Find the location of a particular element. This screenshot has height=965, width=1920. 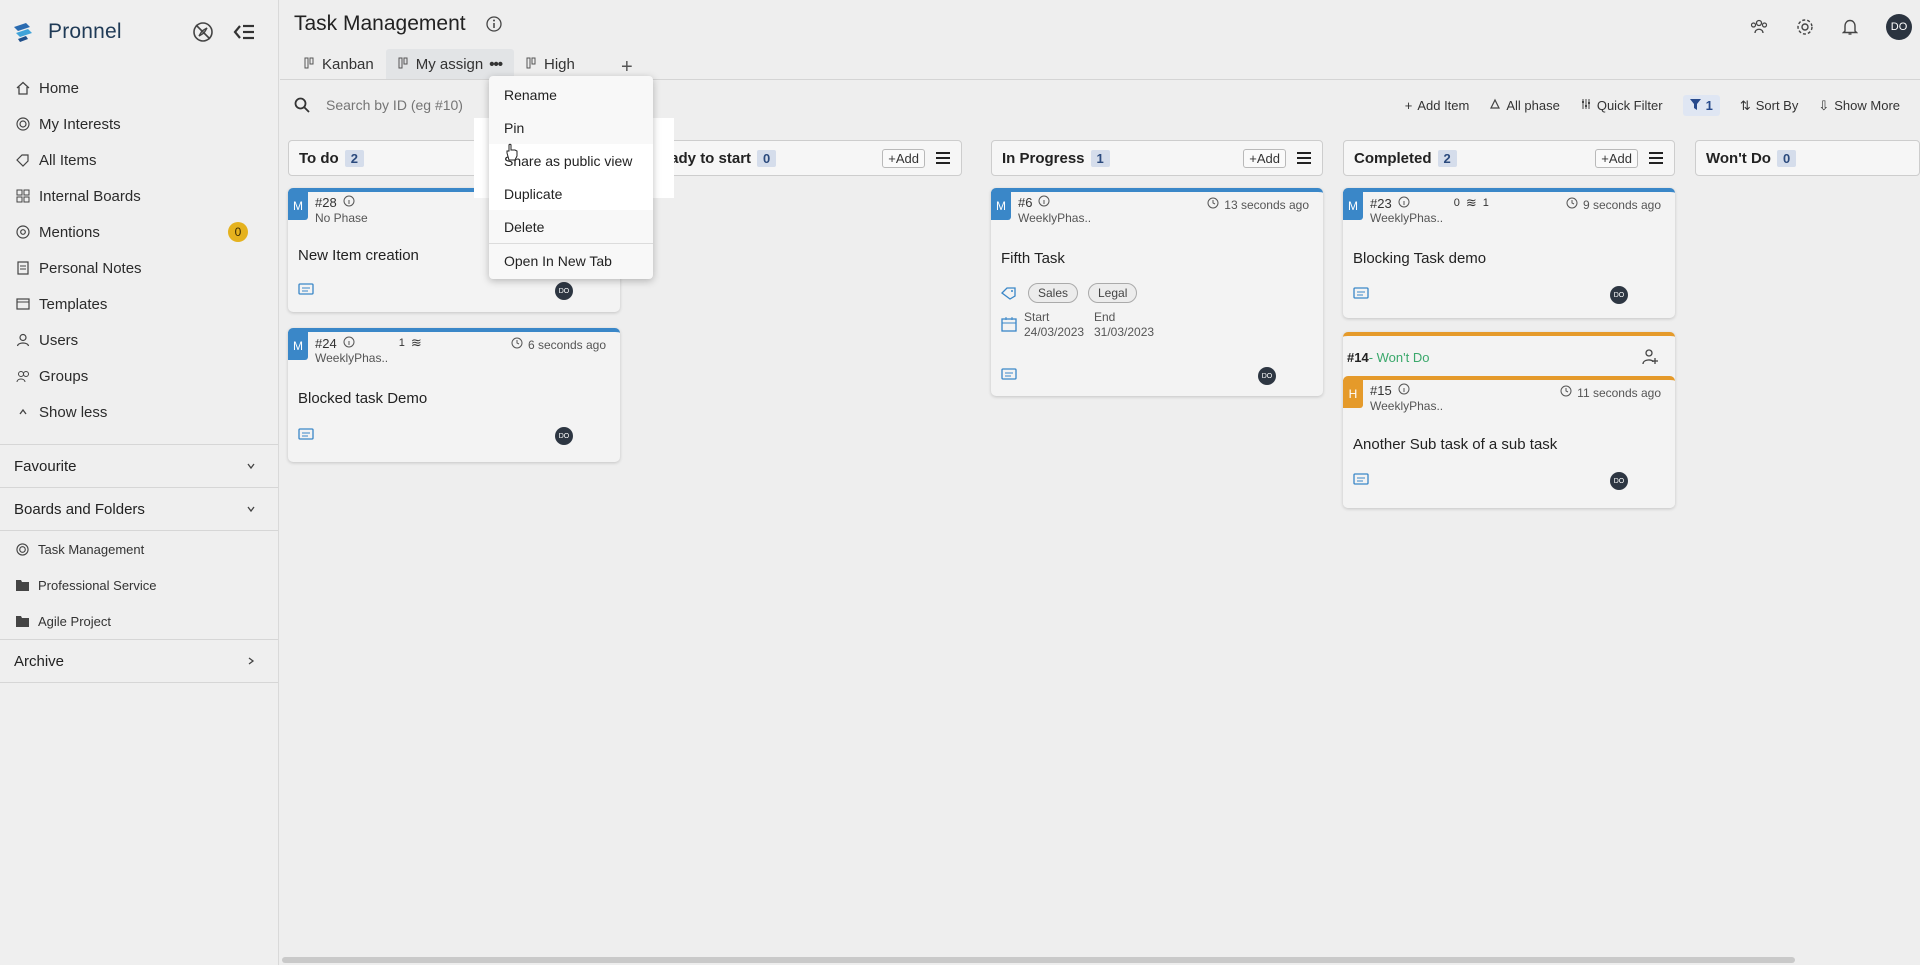

folder-item-label: Professional Service is located at coordinates (97, 585).